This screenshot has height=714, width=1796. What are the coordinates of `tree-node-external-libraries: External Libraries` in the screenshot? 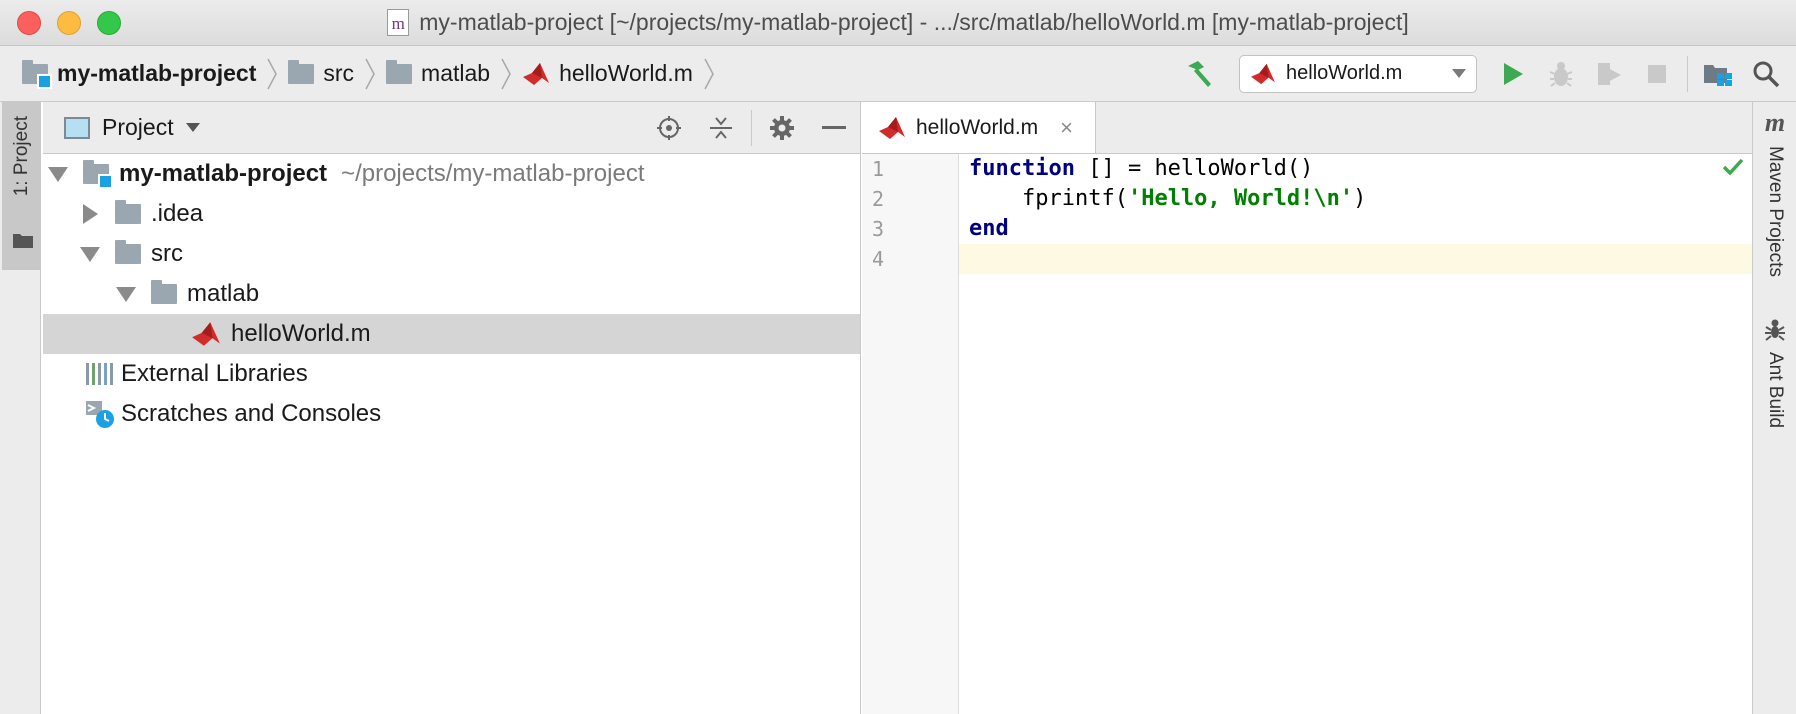 It's located at (451, 374).